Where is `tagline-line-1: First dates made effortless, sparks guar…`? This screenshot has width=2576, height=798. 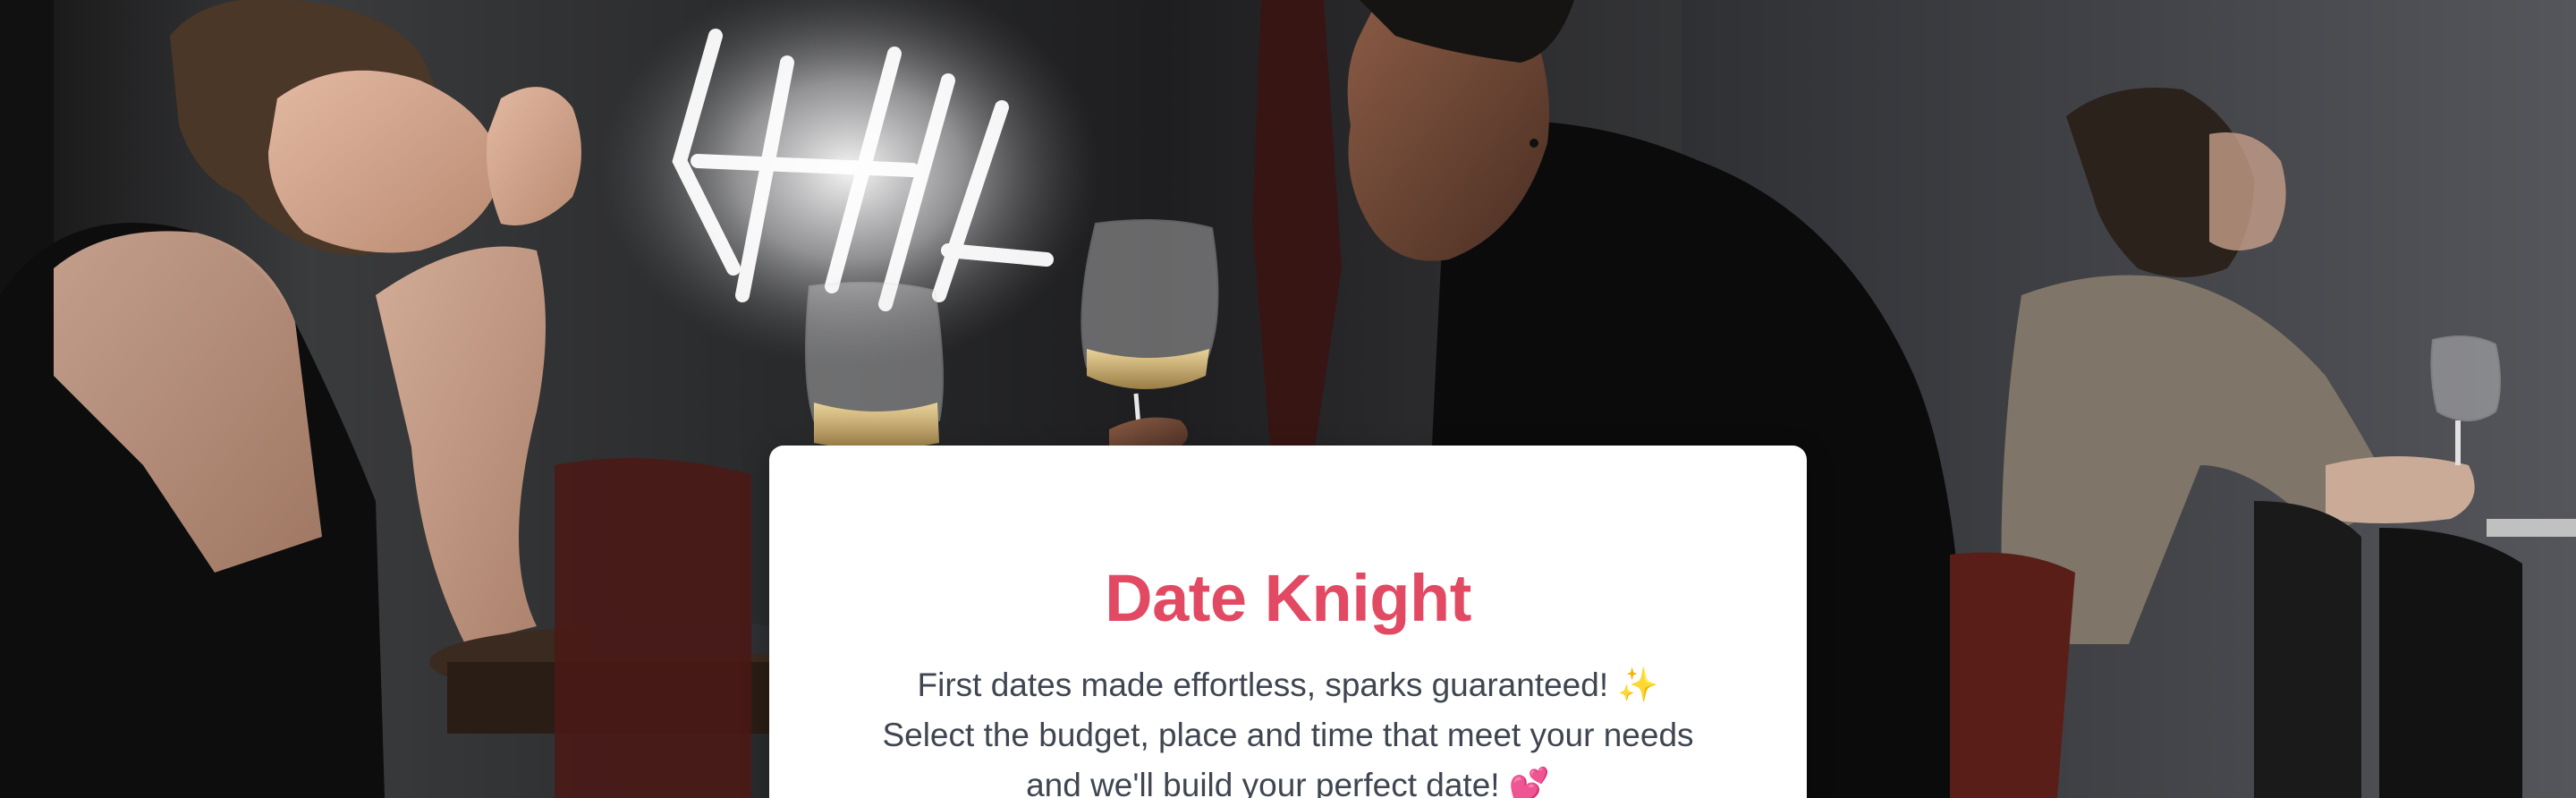
tagline-line-1: First dates made effortless, sparks guar… is located at coordinates (1288, 684).